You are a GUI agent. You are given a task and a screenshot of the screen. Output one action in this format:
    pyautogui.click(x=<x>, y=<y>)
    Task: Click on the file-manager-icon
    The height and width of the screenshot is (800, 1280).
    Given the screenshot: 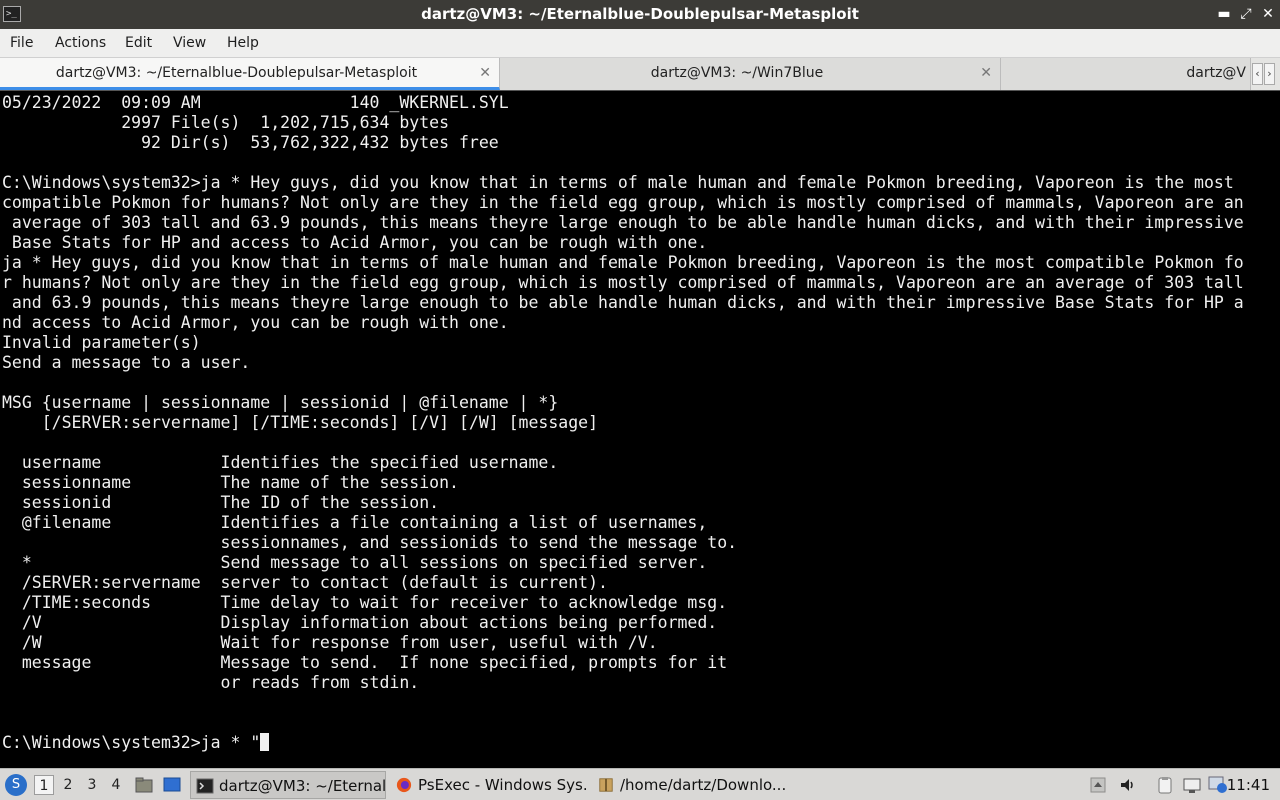 What is the action you would take?
    pyautogui.click(x=144, y=785)
    